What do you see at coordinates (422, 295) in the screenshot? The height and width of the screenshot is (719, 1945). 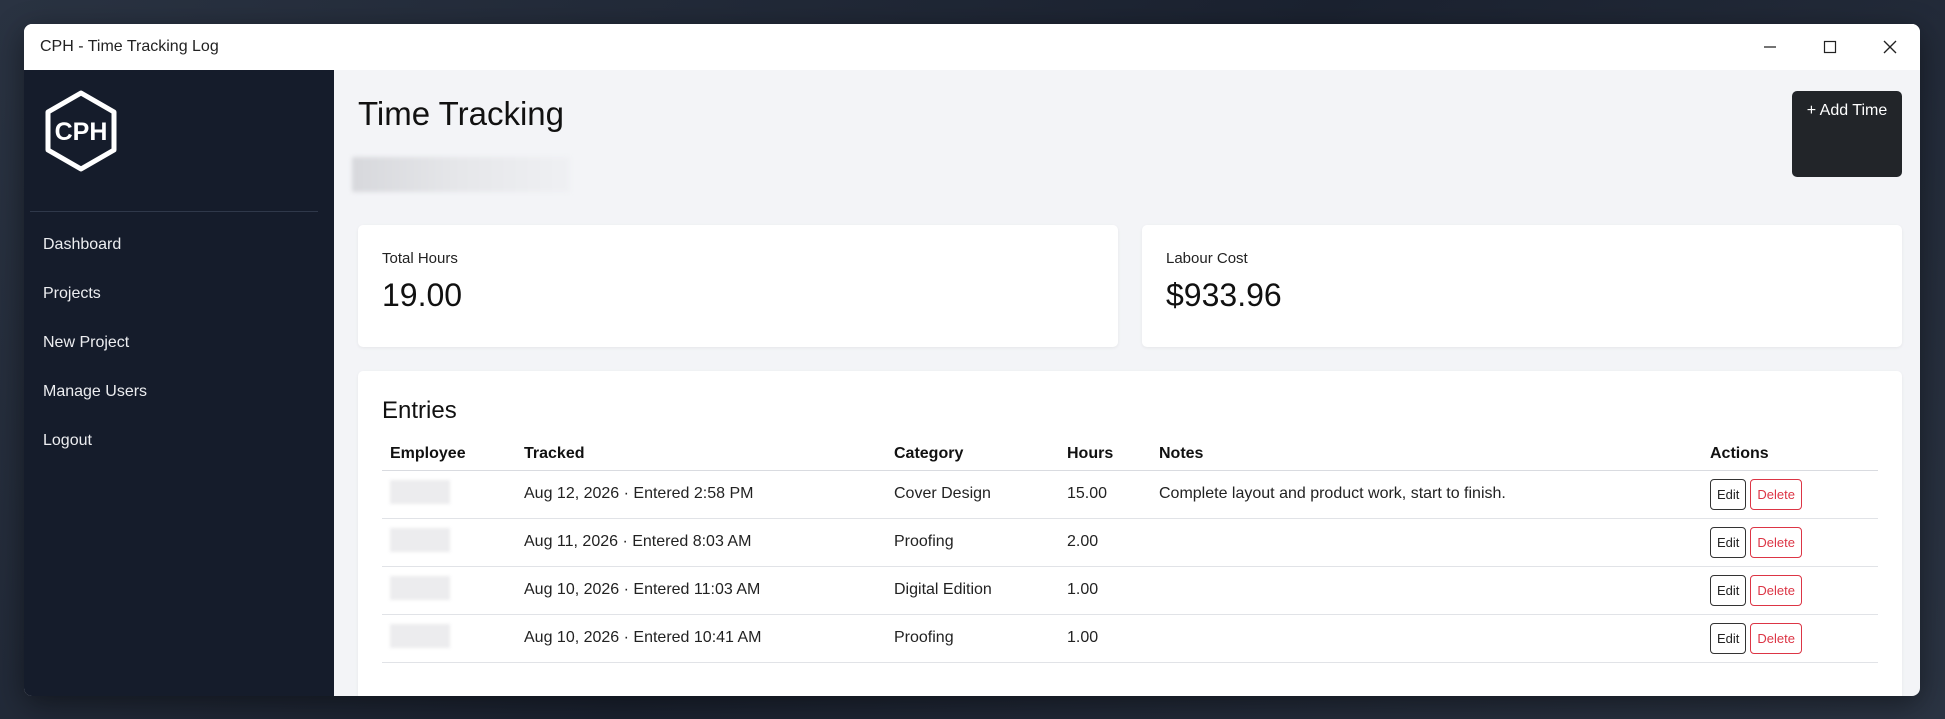 I see `total-hours-value: 19.00` at bounding box center [422, 295].